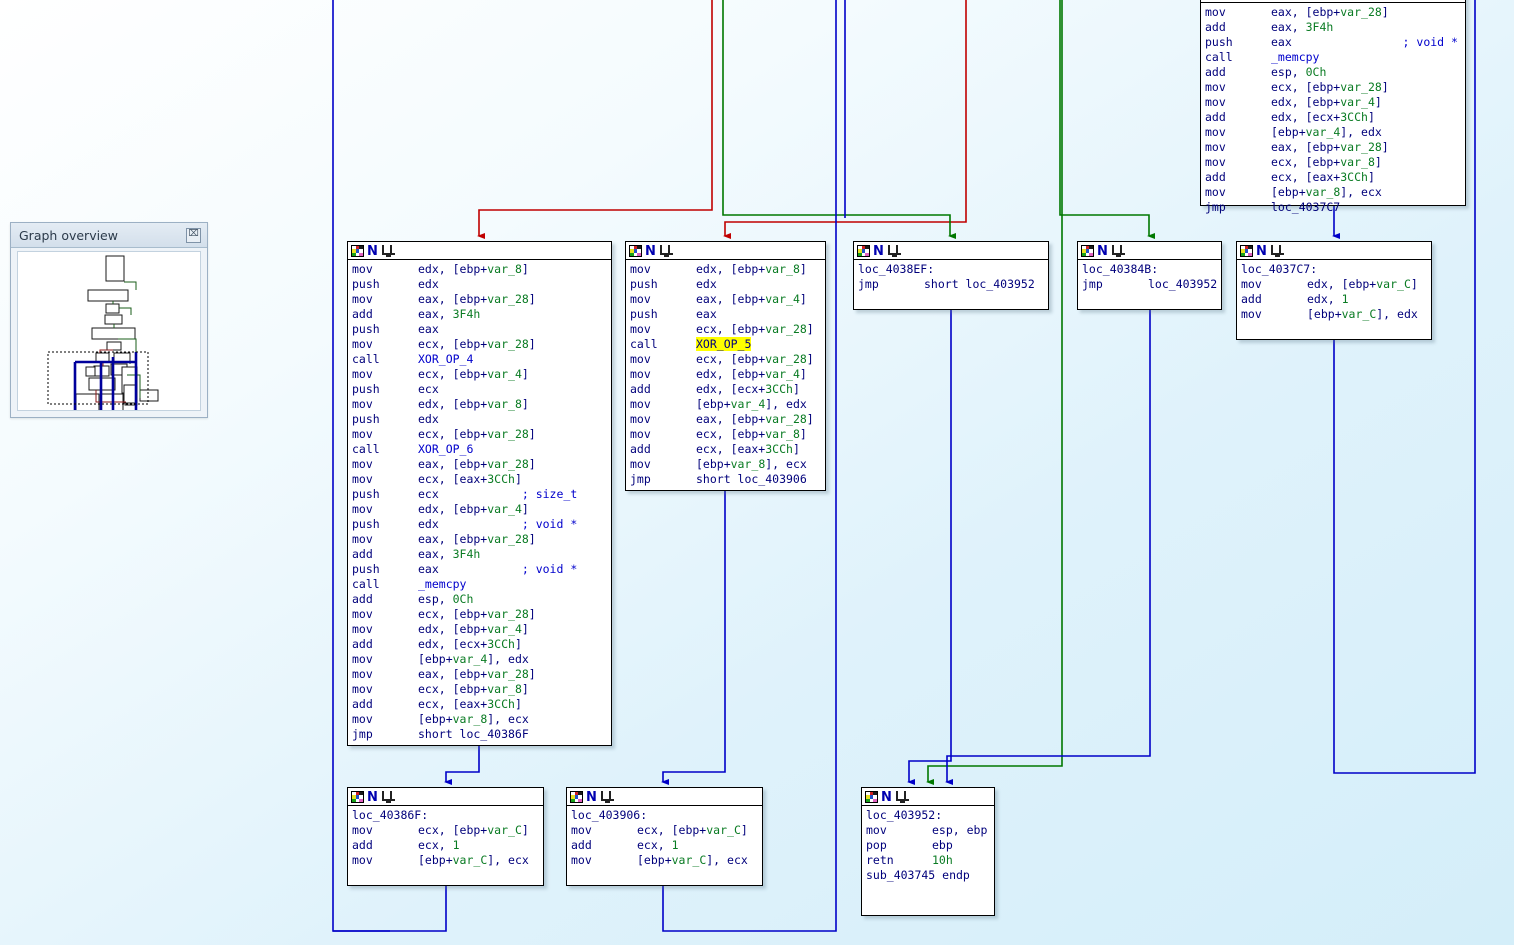 The width and height of the screenshot is (1514, 945). What do you see at coordinates (1334, 299) in the screenshot?
I see `asm-line: add edx, 1` at bounding box center [1334, 299].